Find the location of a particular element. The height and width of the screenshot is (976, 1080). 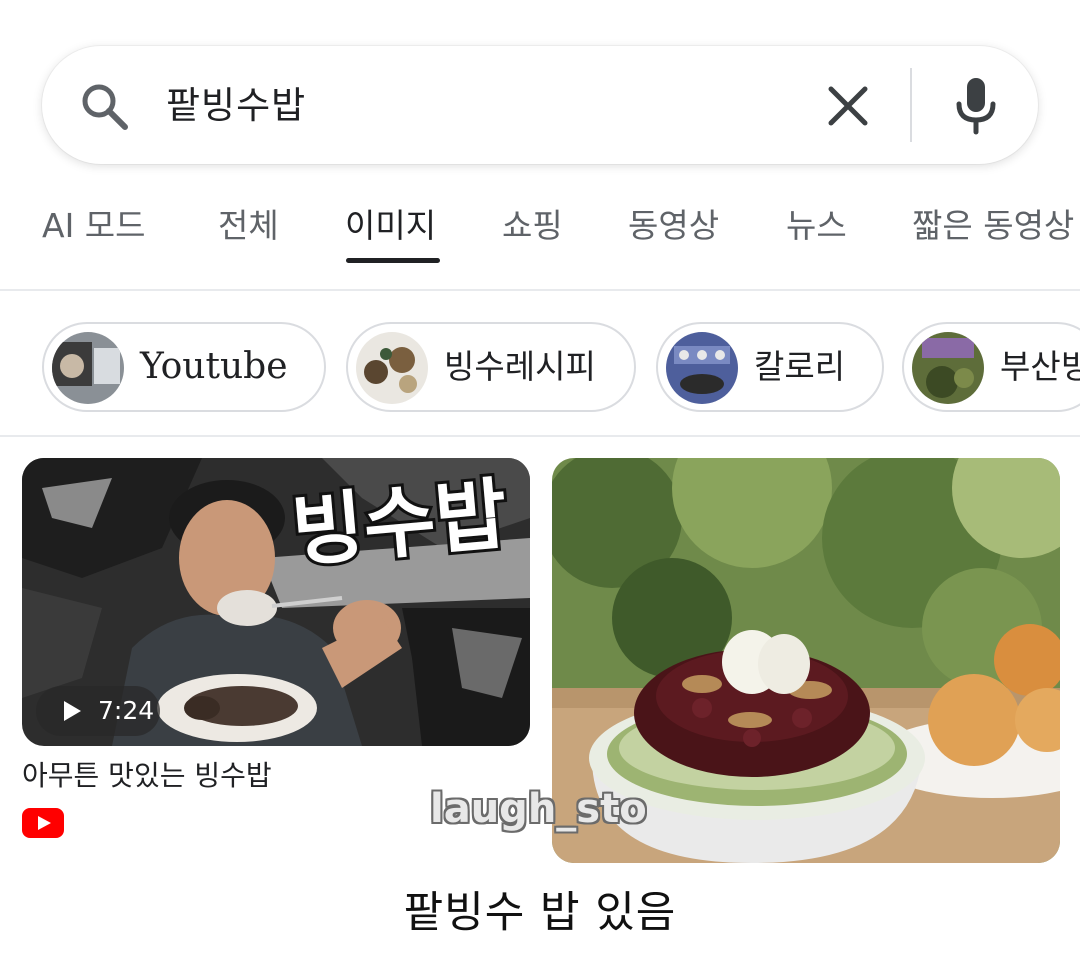

search-divider is located at coordinates (911, 105).